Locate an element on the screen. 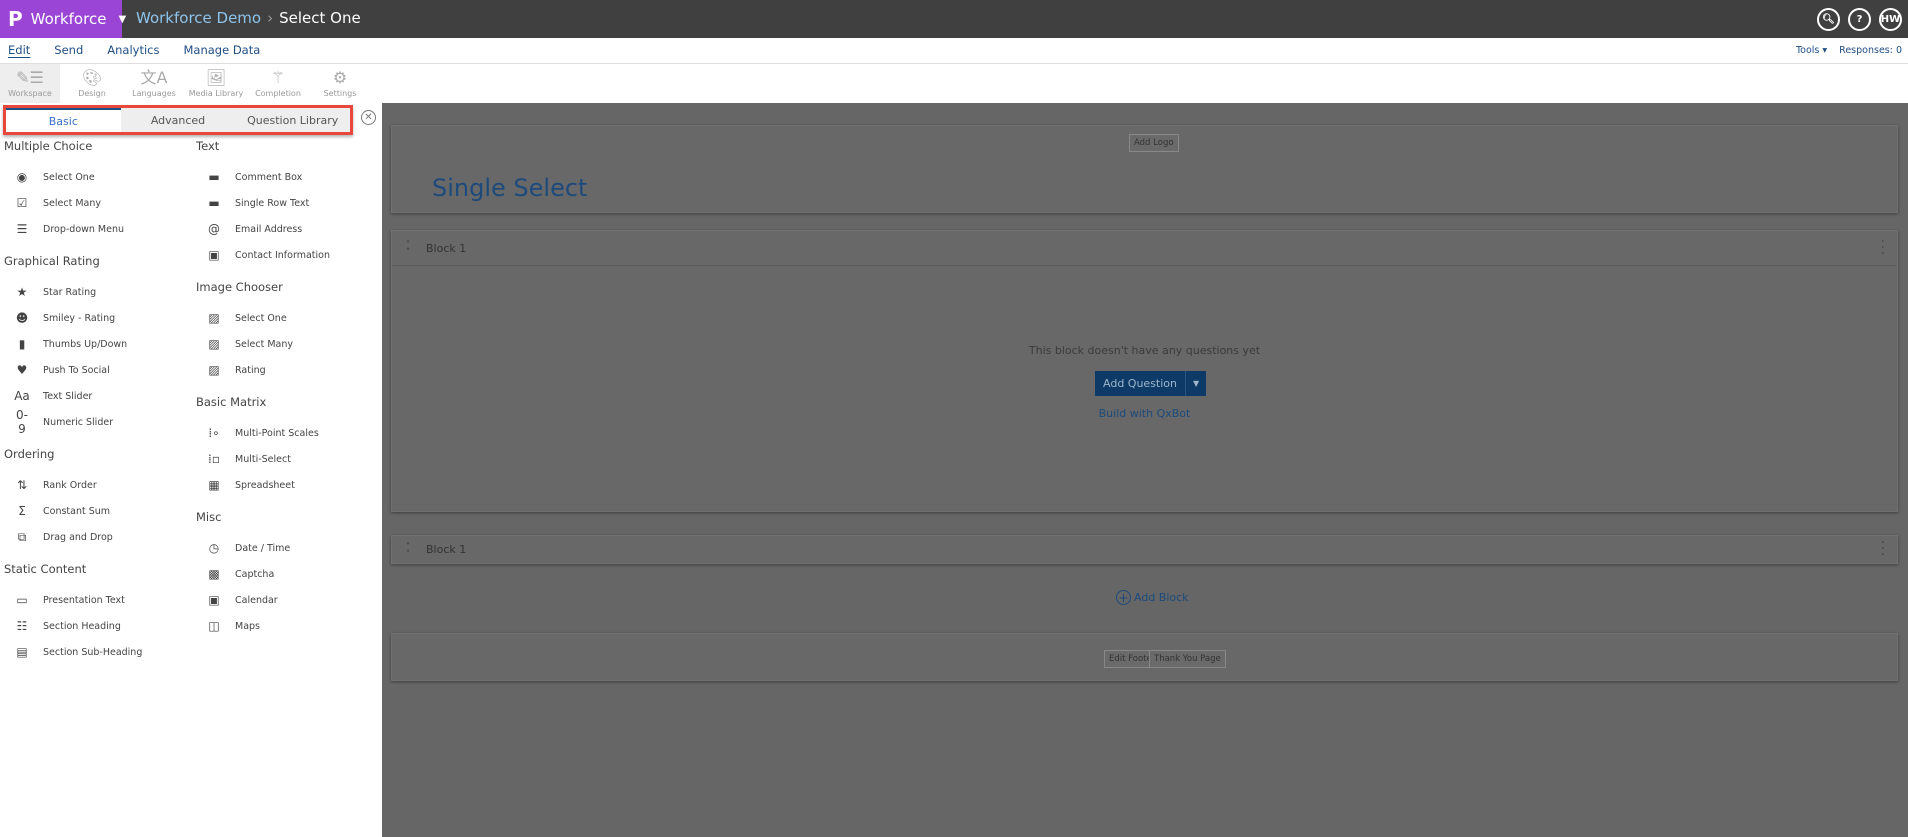 The width and height of the screenshot is (1908, 837). question-type-select-one: ▨ Select One is located at coordinates (263, 318).